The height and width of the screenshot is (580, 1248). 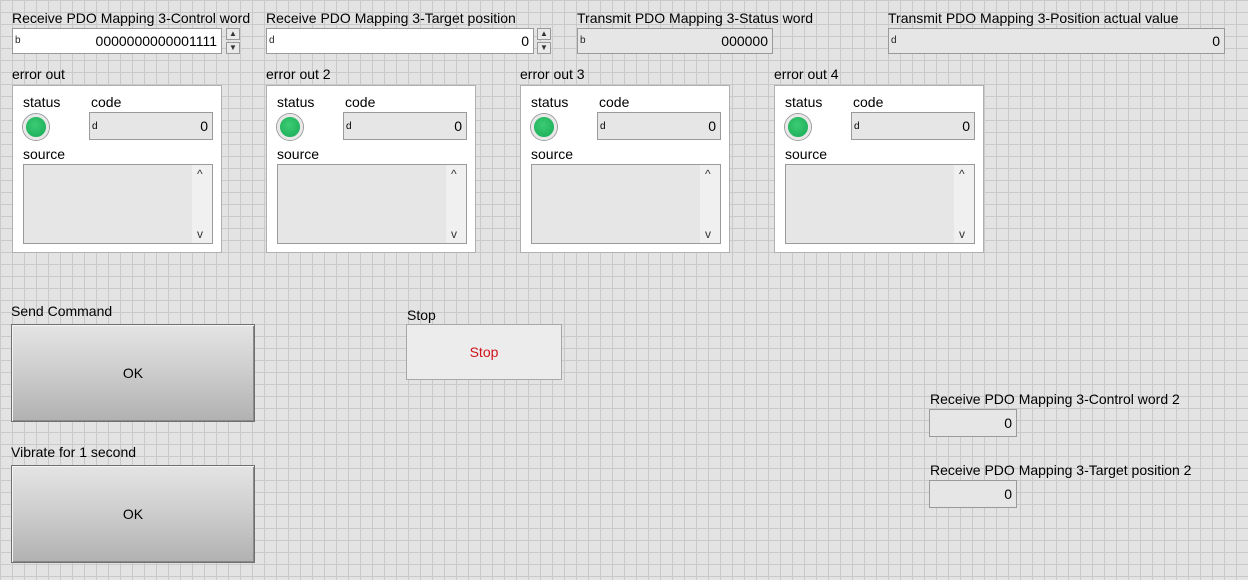 I want to click on control-word-spinner: ▲ ▼, so click(x=233, y=41).